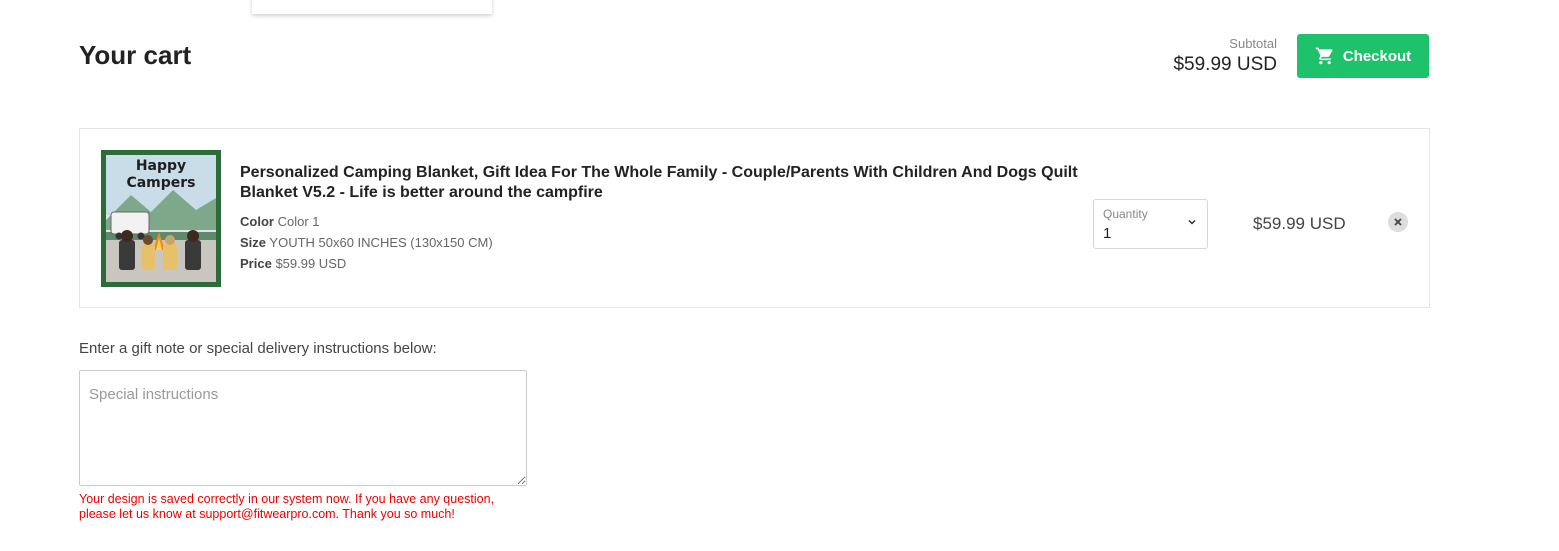  What do you see at coordinates (1225, 64) in the screenshot?
I see `subtotal-amount: $59.99 USD` at bounding box center [1225, 64].